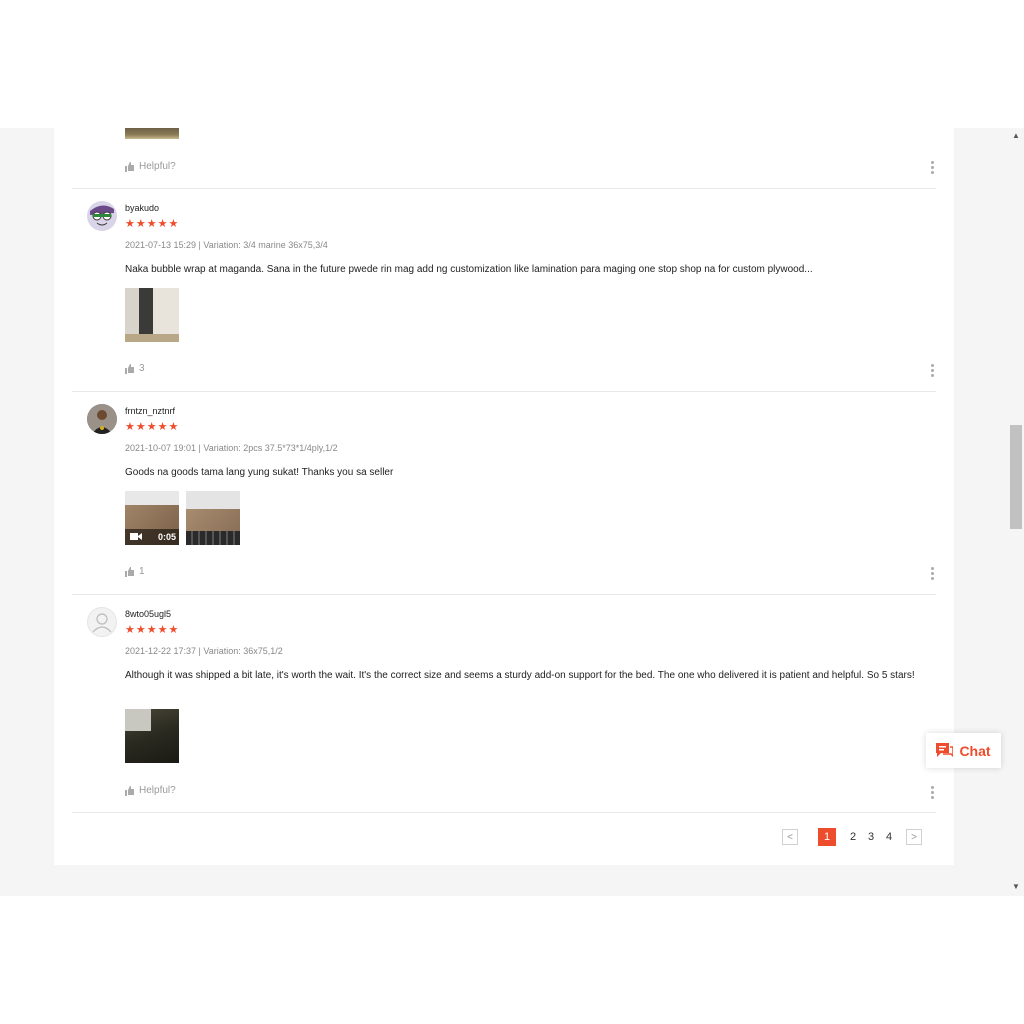 This screenshot has height=1024, width=1024. Describe the element at coordinates (166, 537) in the screenshot. I see `video-duration: 0:05` at that location.